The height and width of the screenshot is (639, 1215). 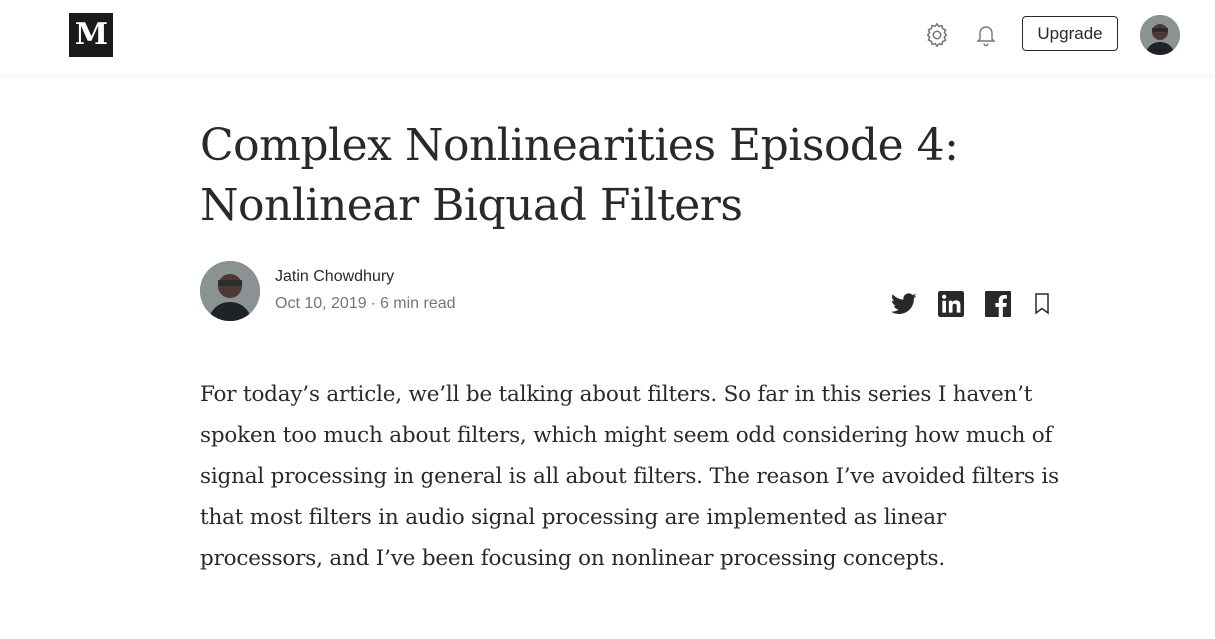 What do you see at coordinates (904, 304) in the screenshot?
I see `twitter-icon` at bounding box center [904, 304].